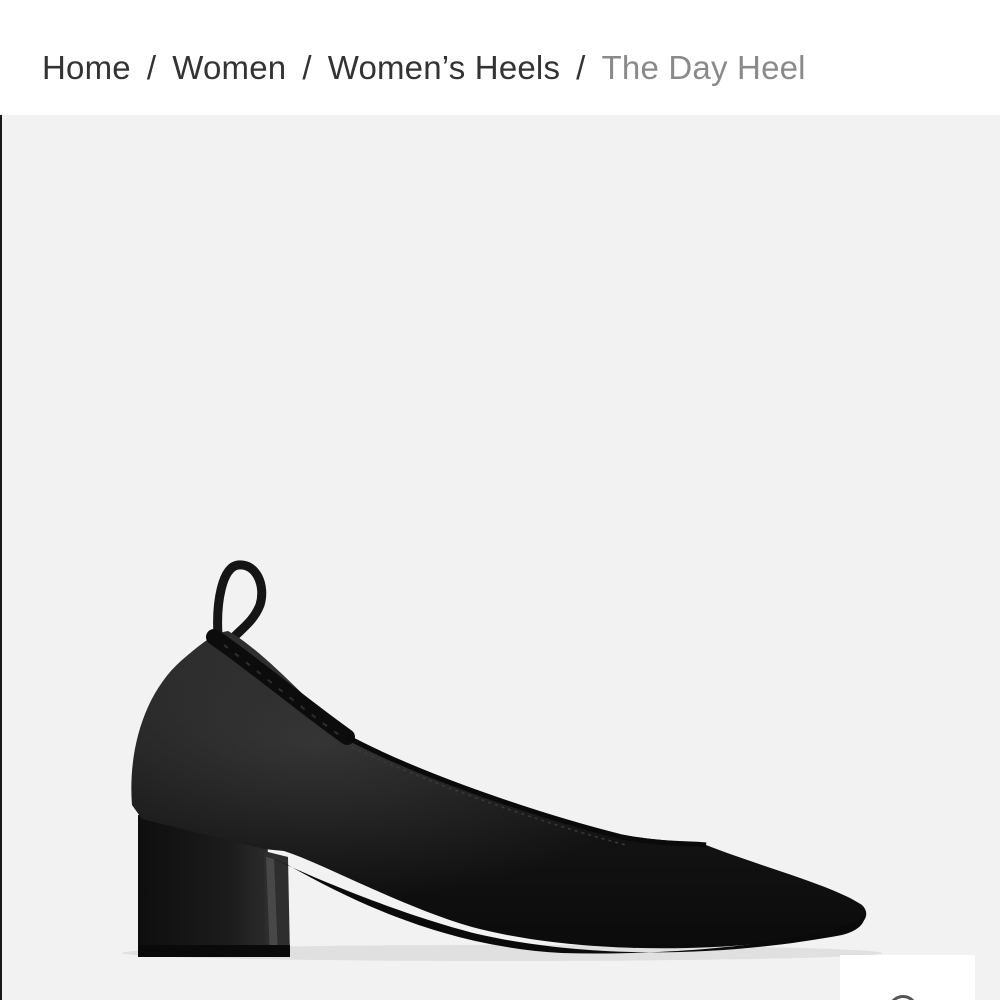 The width and height of the screenshot is (1000, 1000). Describe the element at coordinates (903, 997) in the screenshot. I see `circle-icon` at that location.